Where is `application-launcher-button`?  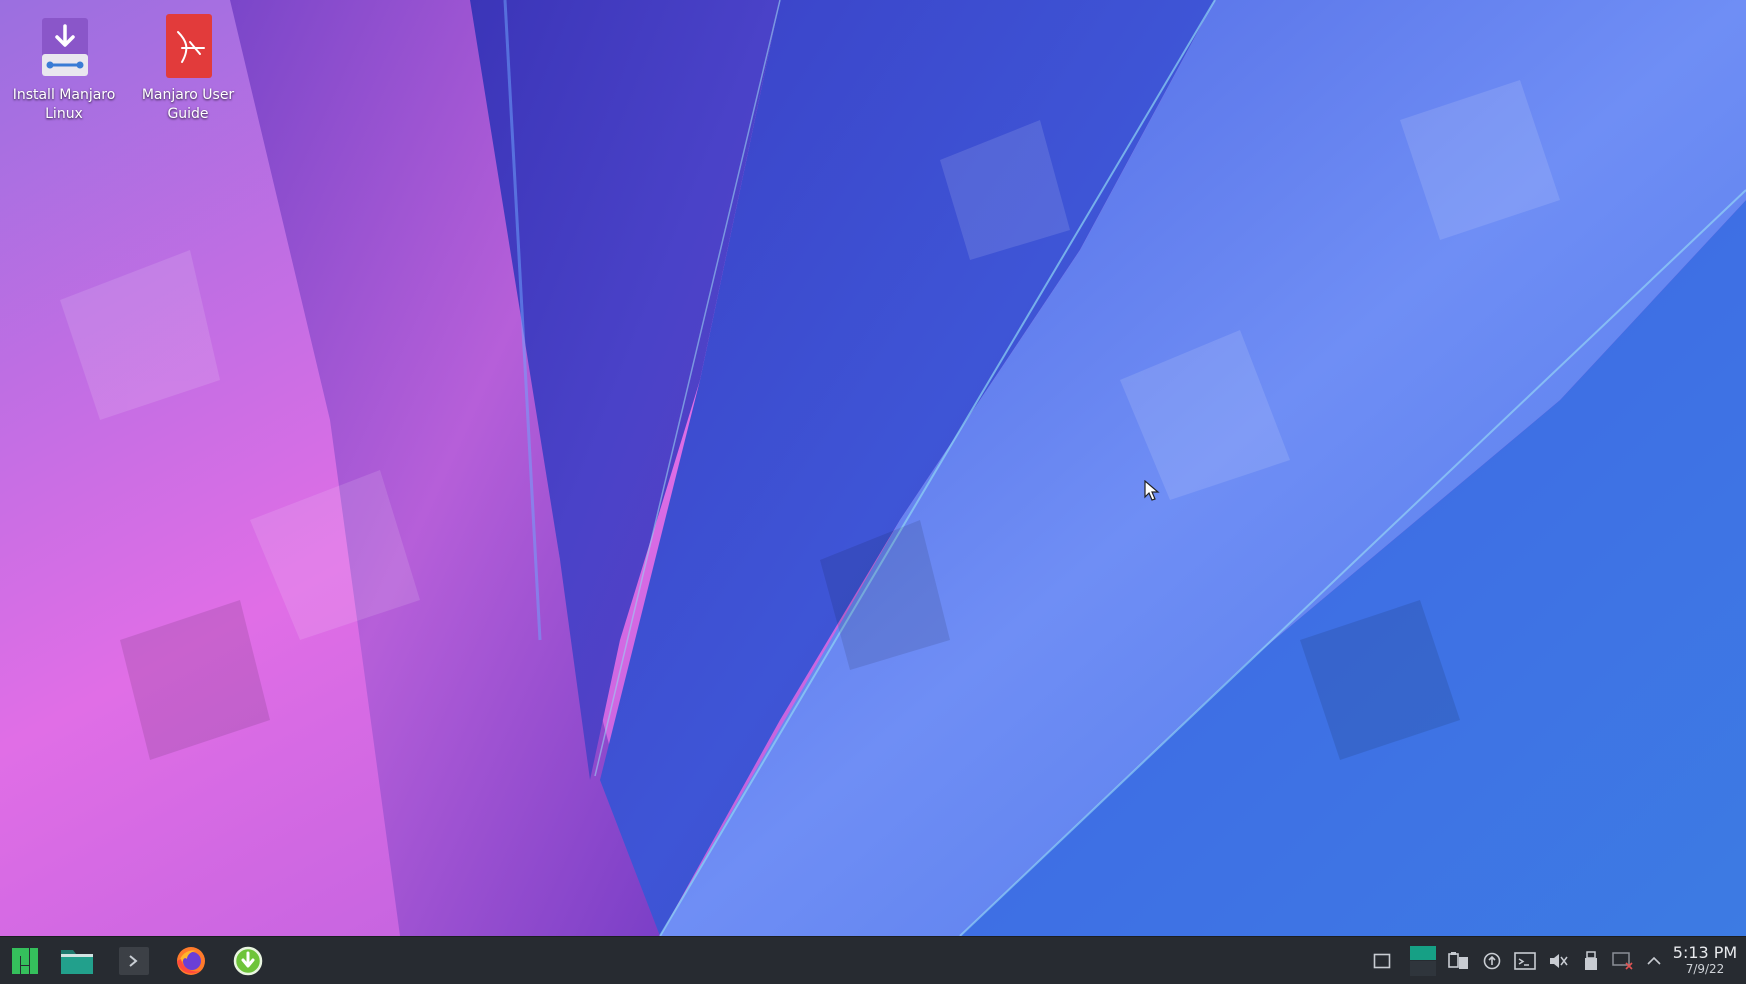 application-launcher-button is located at coordinates (25, 961).